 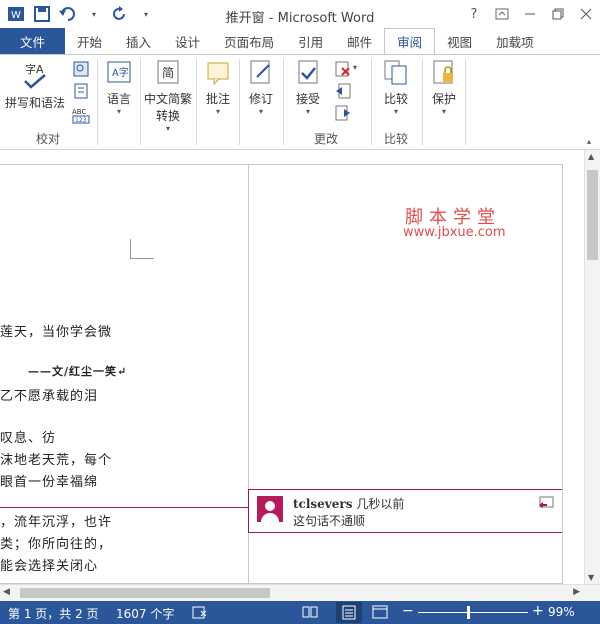 I want to click on document-line: 类；你所向往的，, so click(x=56, y=542).